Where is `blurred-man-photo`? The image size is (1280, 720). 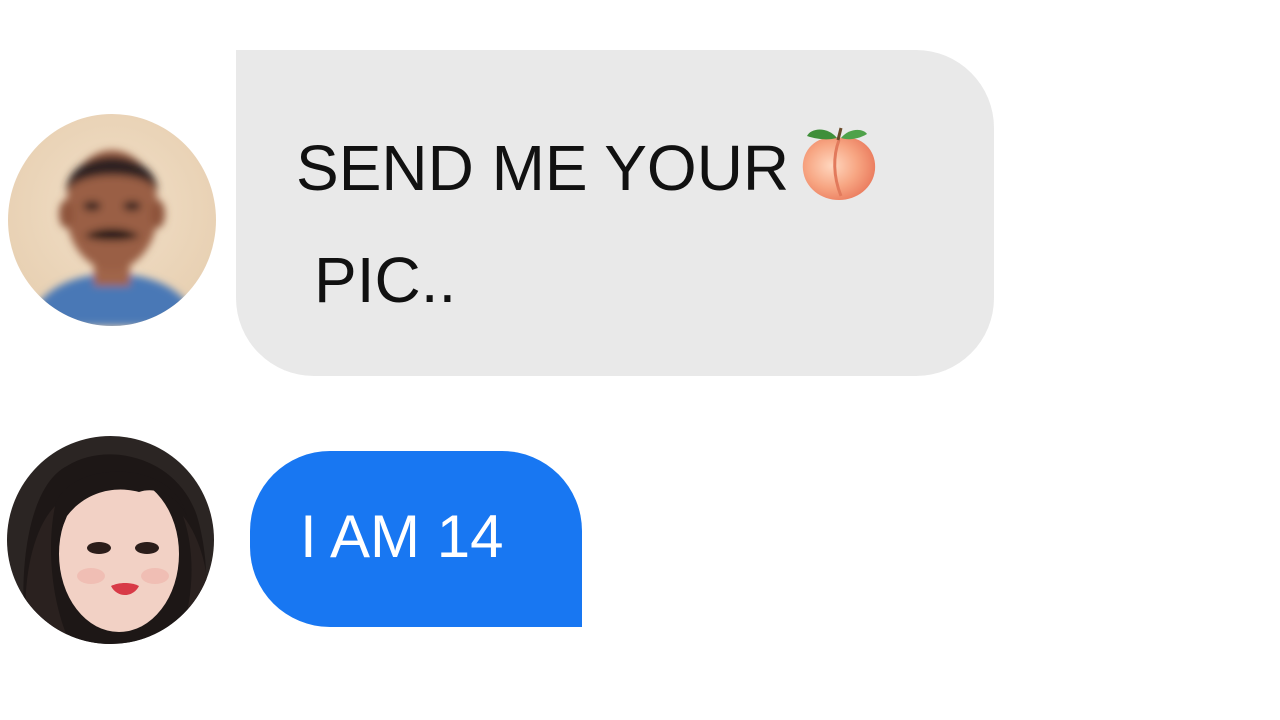 blurred-man-photo is located at coordinates (112, 220).